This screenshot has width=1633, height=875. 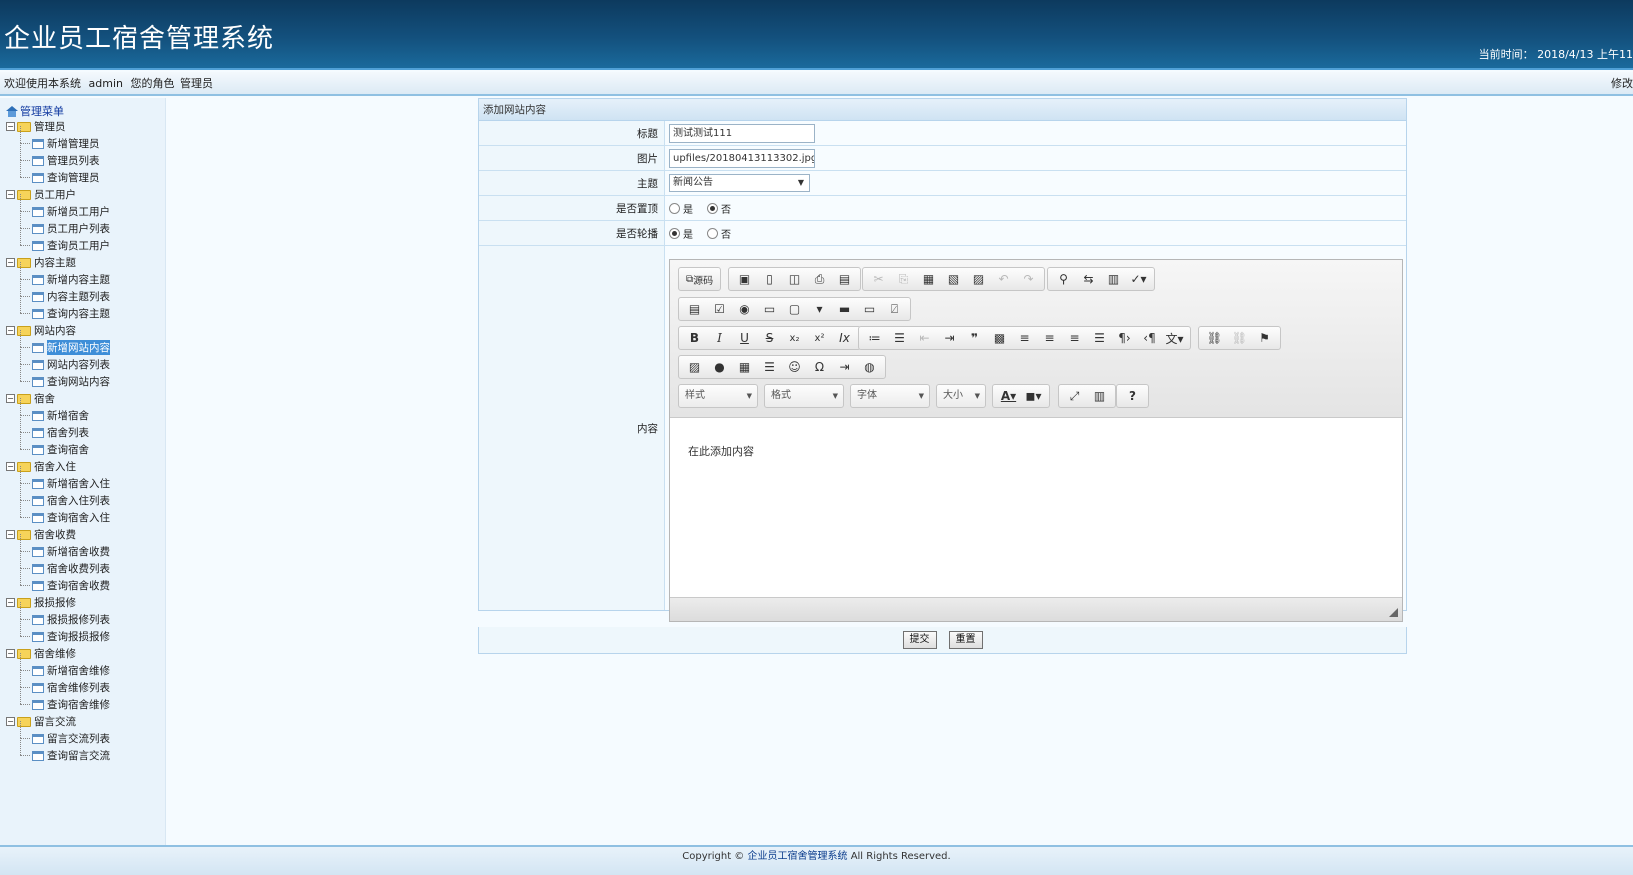 I want to click on print-icon: ⎙, so click(x=819, y=279).